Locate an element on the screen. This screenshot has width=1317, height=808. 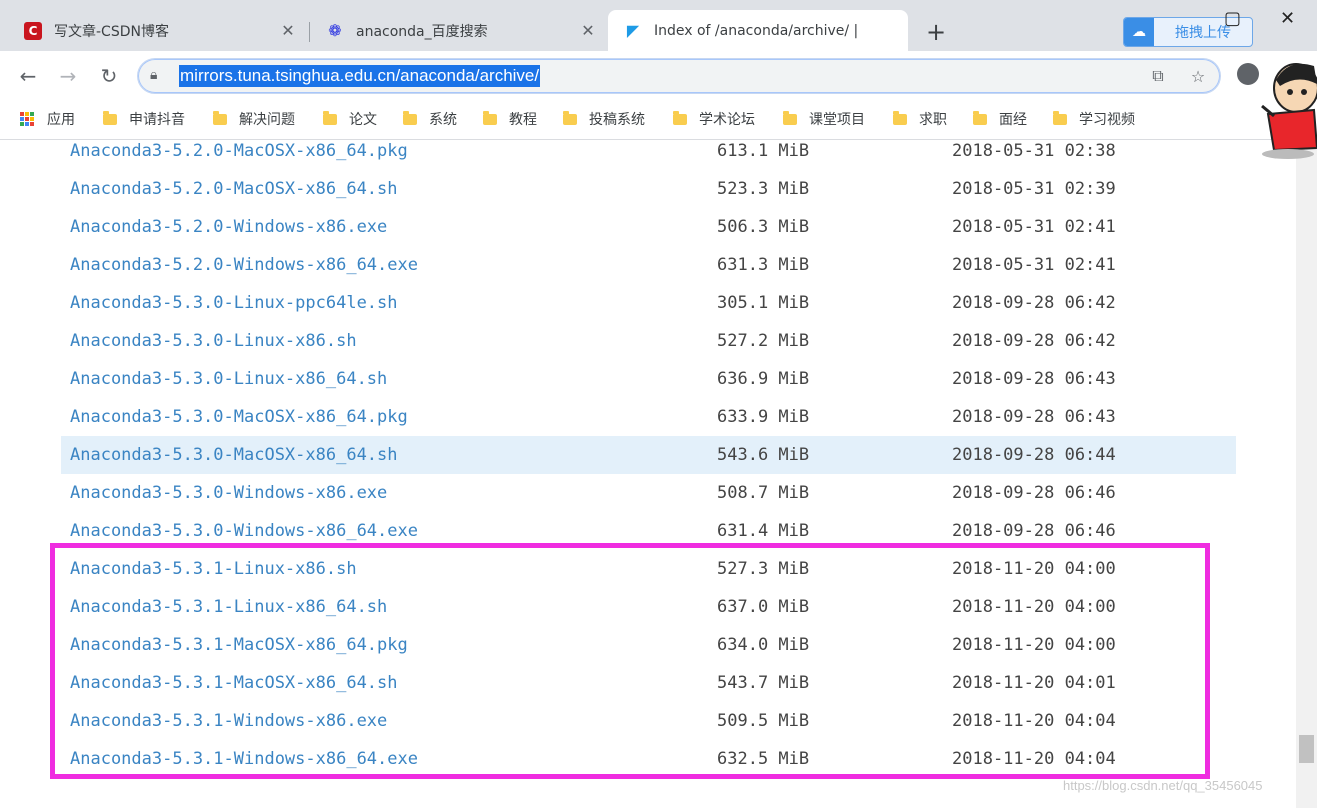
tab-title: Index of /anaconda/archive/ | is located at coordinates (756, 30).